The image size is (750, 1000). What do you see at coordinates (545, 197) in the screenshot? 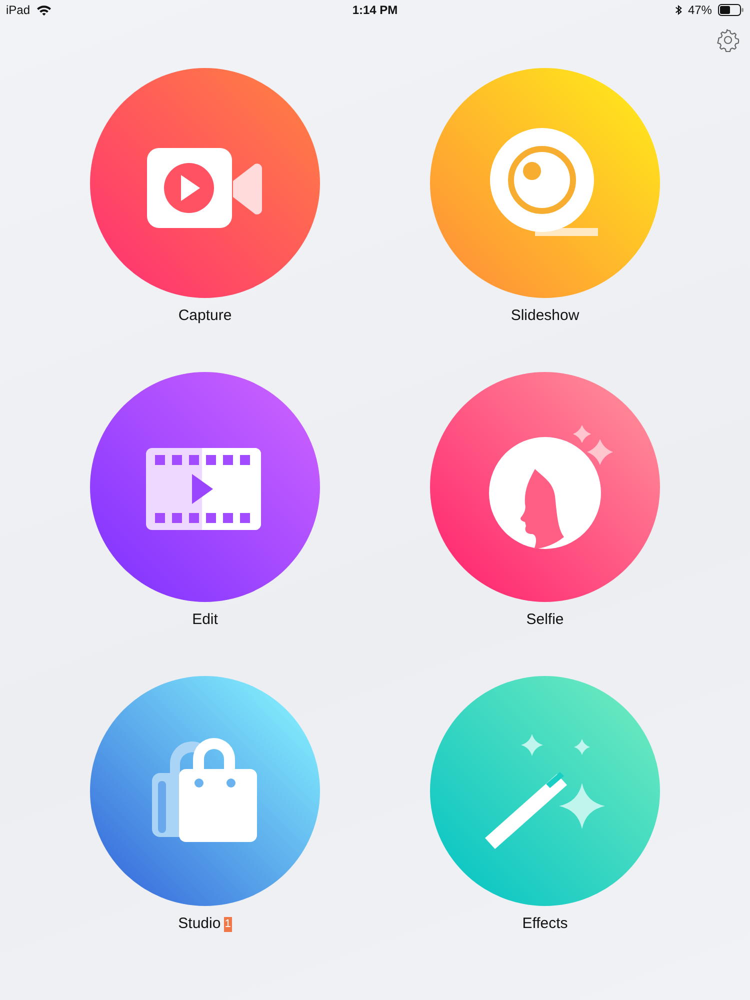
I see `app-tile-button: Slideshow` at bounding box center [545, 197].